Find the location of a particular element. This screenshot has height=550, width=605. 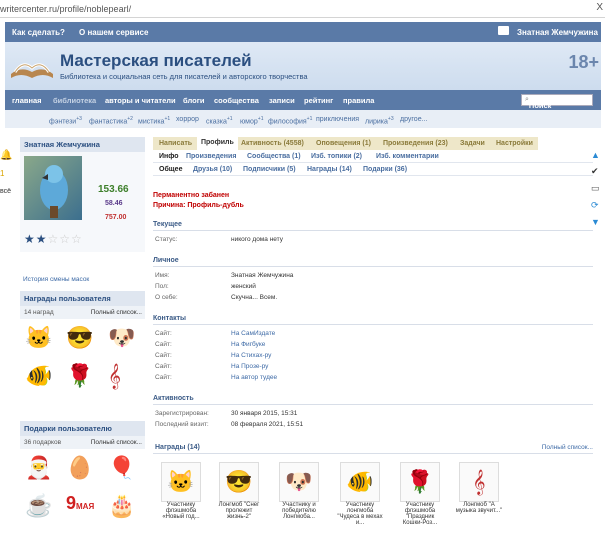

contact-label: Сайт: is located at coordinates (163, 355).